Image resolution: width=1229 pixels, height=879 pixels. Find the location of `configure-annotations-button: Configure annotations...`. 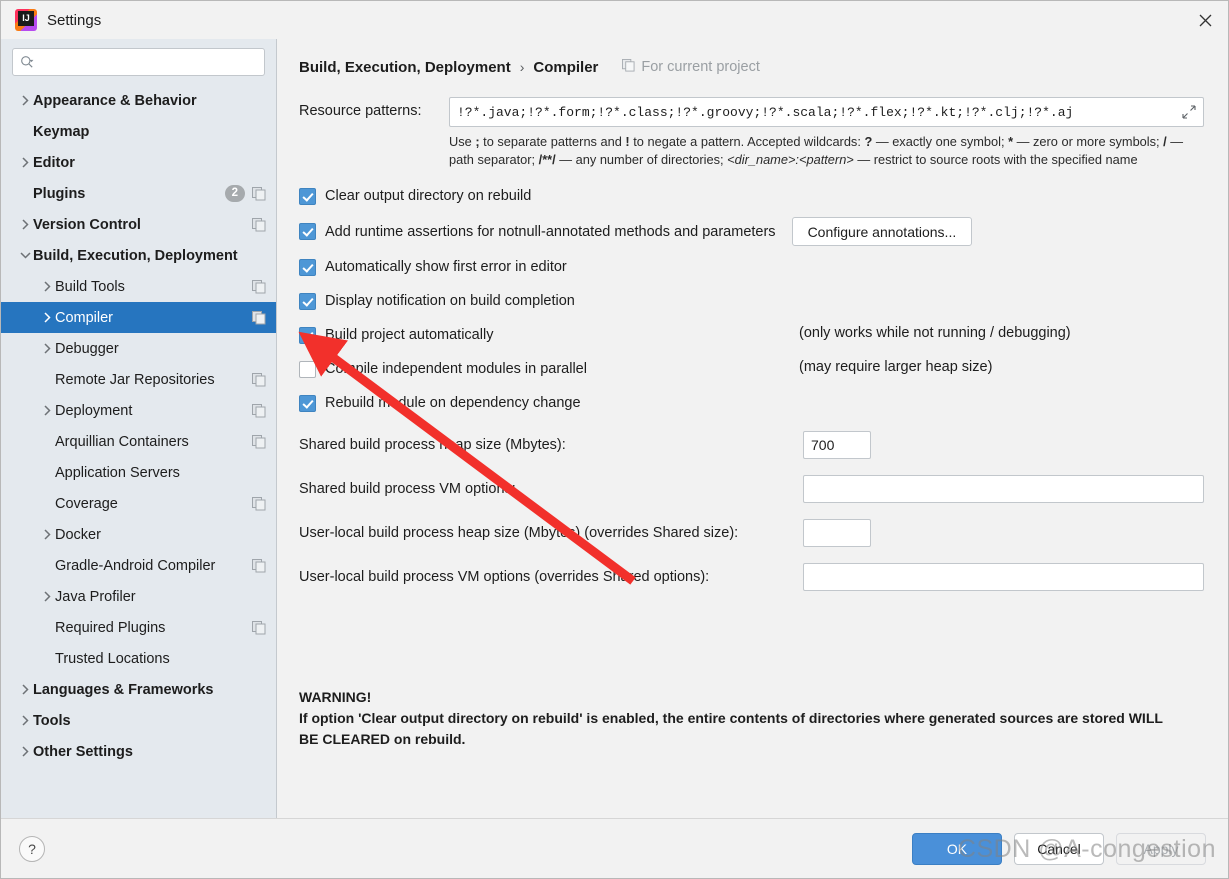

configure-annotations-button: Configure annotations... is located at coordinates (882, 231).